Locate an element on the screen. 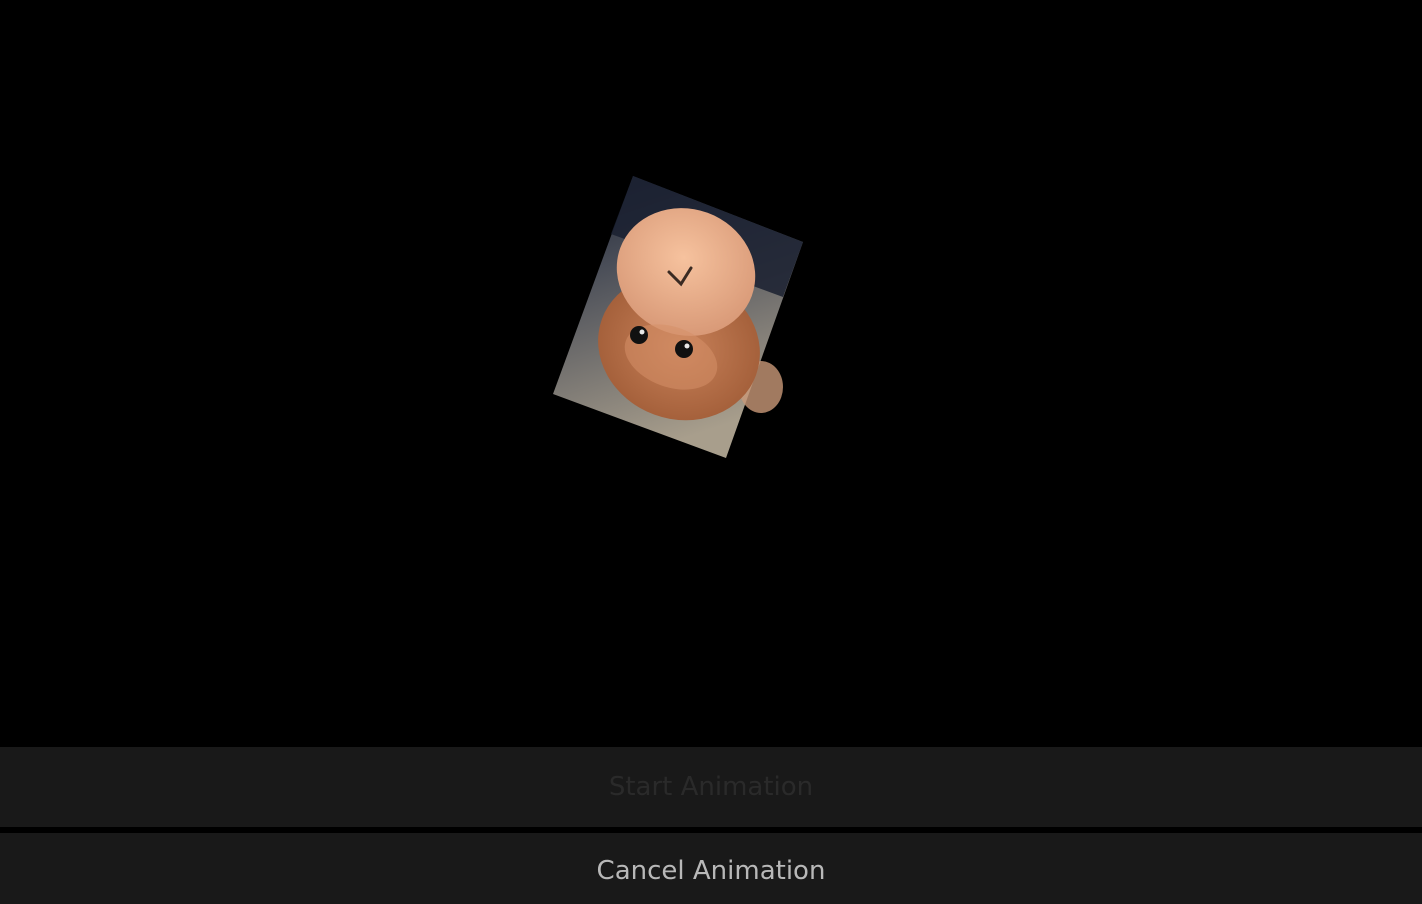  photo-frame is located at coordinates (678, 317).